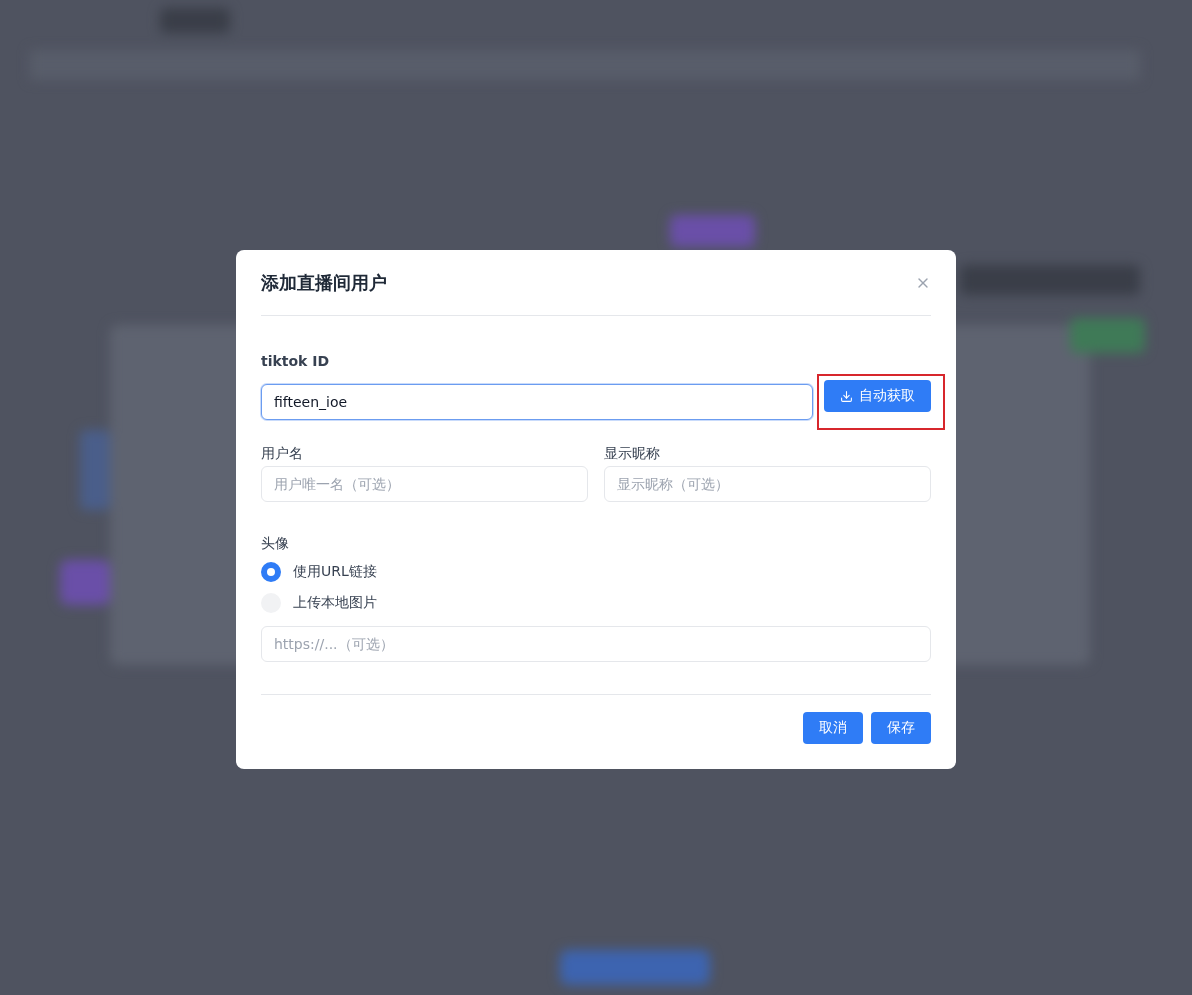 This screenshot has width=1192, height=995. Describe the element at coordinates (767, 484) in the screenshot. I see `nickname-field: 显示昵称（可选）` at that location.